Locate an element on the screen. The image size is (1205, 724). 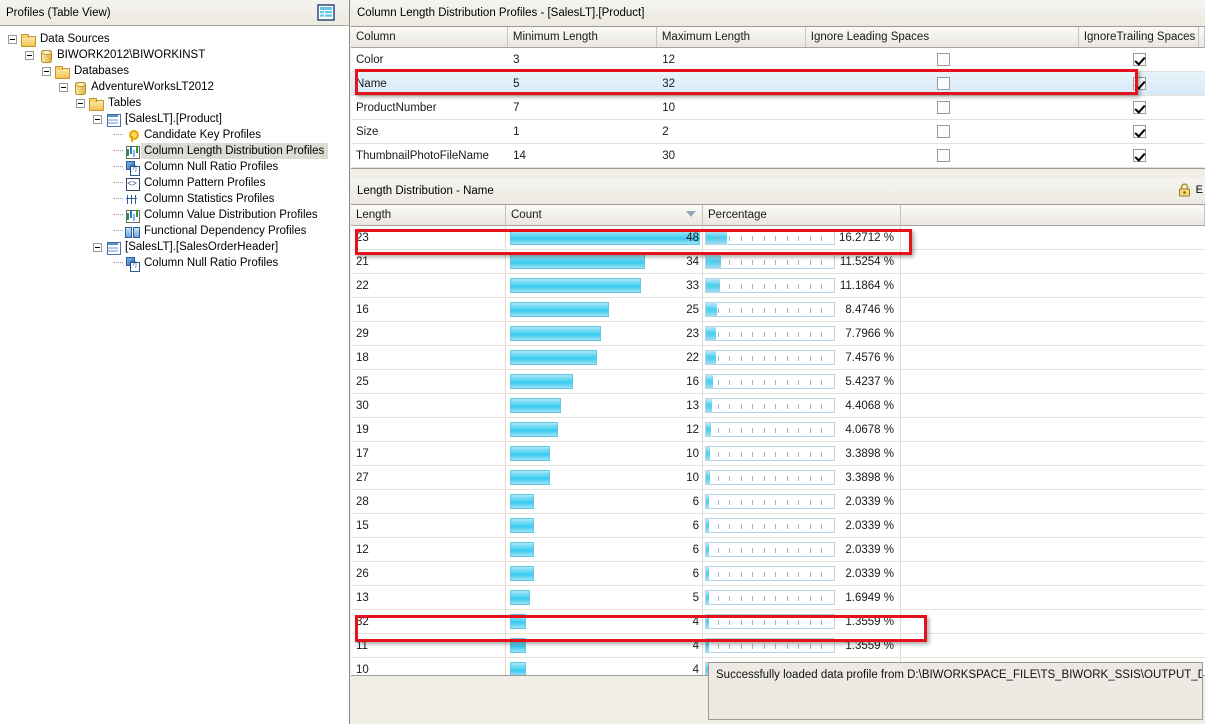
tree-node-column-length-distribution-profiles: Column Length Distribution Profiles is located at coordinates (174, 151).